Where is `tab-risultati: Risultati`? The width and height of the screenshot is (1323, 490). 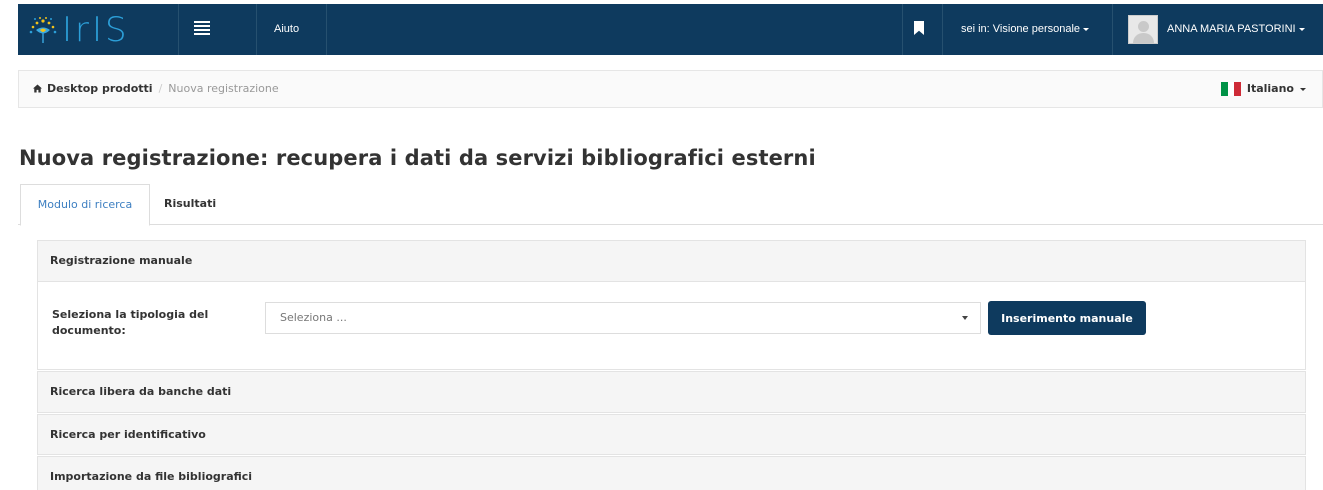
tab-risultati: Risultati is located at coordinates (190, 204).